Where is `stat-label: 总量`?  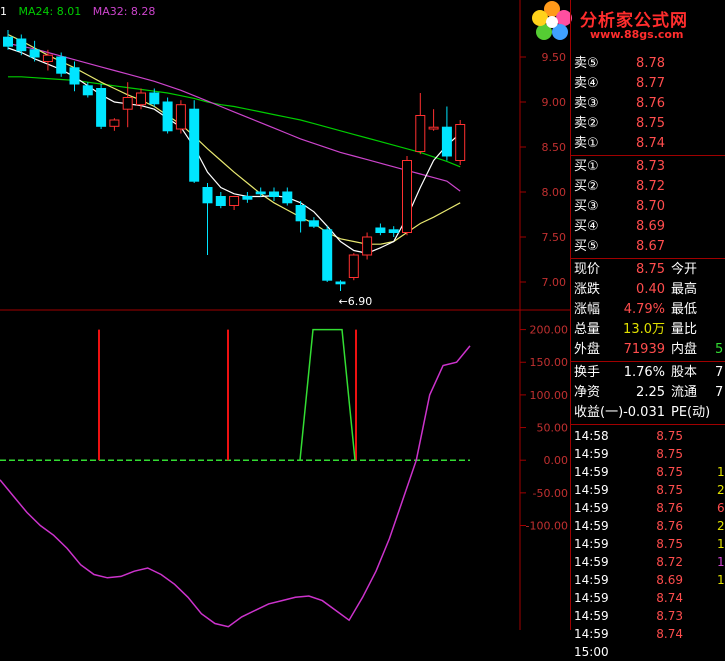
stat-label: 总量 is located at coordinates (587, 329).